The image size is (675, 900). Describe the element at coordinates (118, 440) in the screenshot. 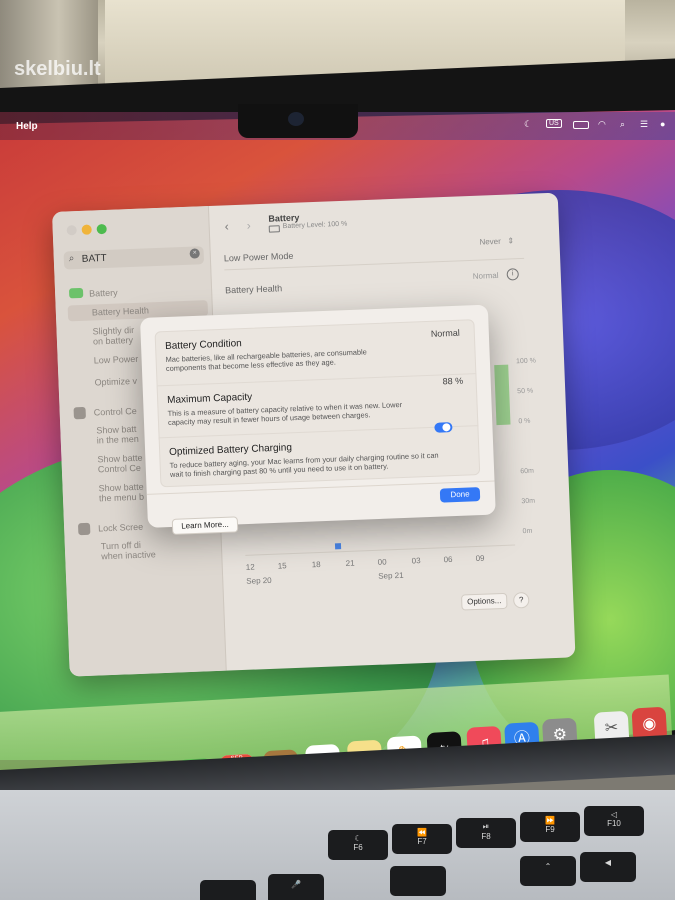

I see `sidebar-subitem: in the men` at that location.